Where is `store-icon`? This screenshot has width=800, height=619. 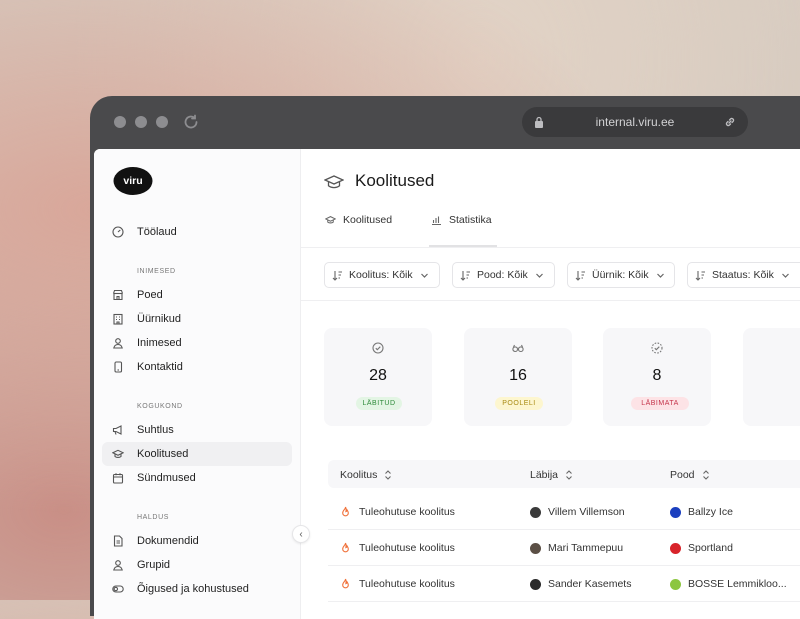 store-icon is located at coordinates (118, 295).